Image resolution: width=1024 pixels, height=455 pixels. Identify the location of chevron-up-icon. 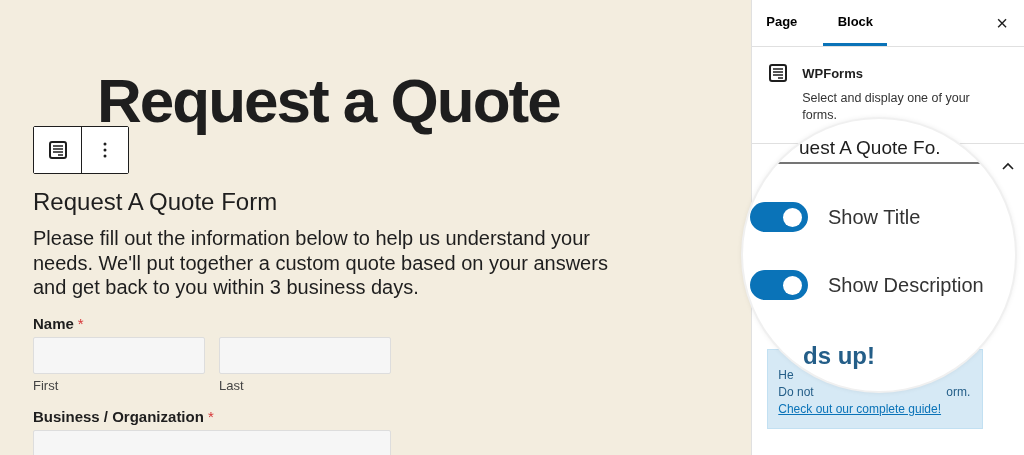
(1008, 166).